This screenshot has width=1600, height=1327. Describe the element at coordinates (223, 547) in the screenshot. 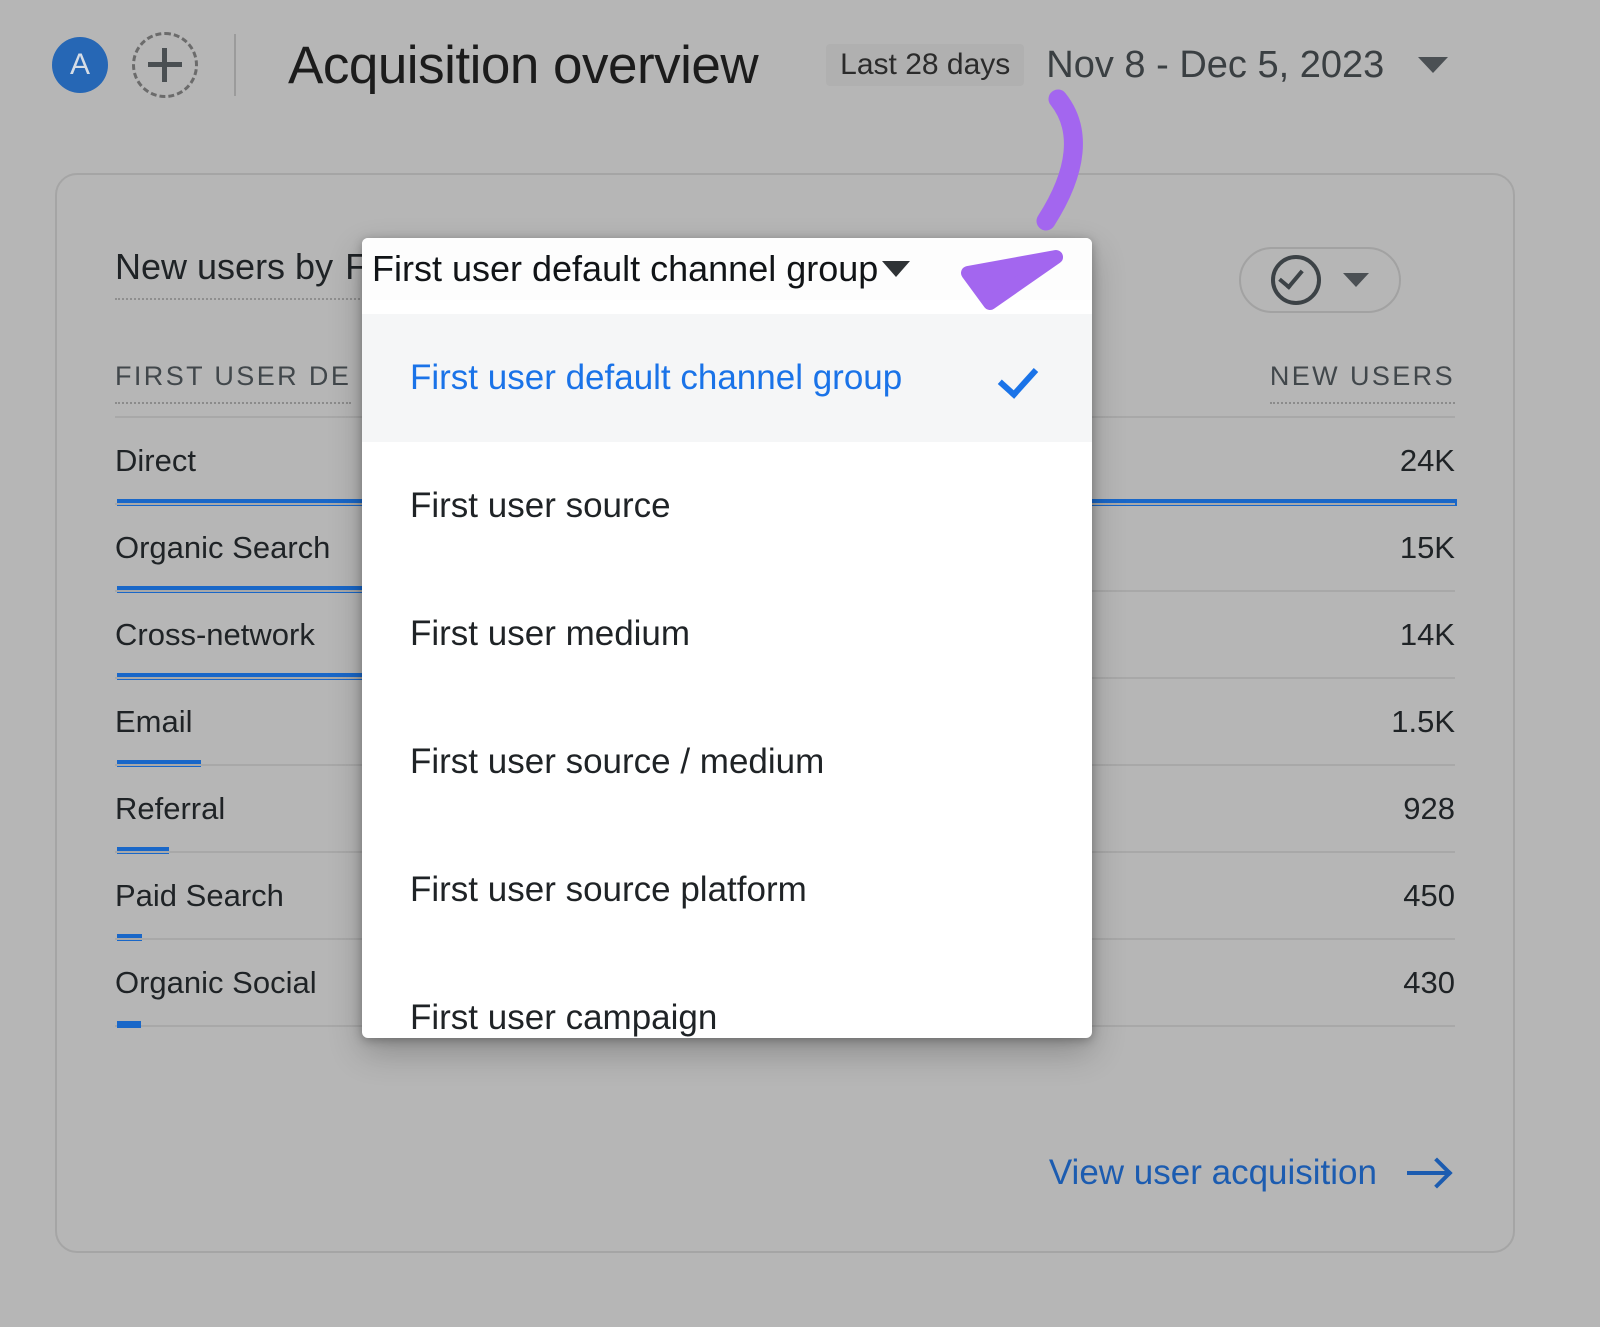

I see `table-row-label: Organic Search` at that location.